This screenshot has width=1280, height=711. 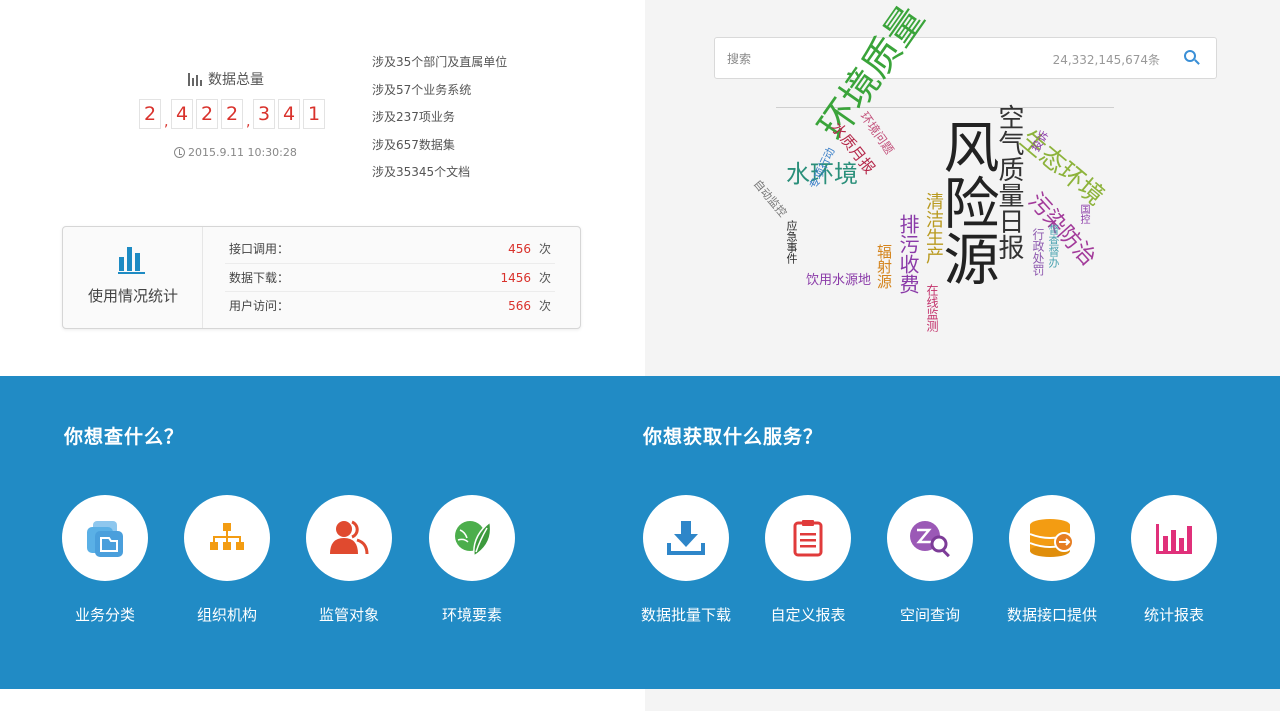 What do you see at coordinates (421, 172) in the screenshot?
I see `coverage-stat-item: 涉及35345个文档` at bounding box center [421, 172].